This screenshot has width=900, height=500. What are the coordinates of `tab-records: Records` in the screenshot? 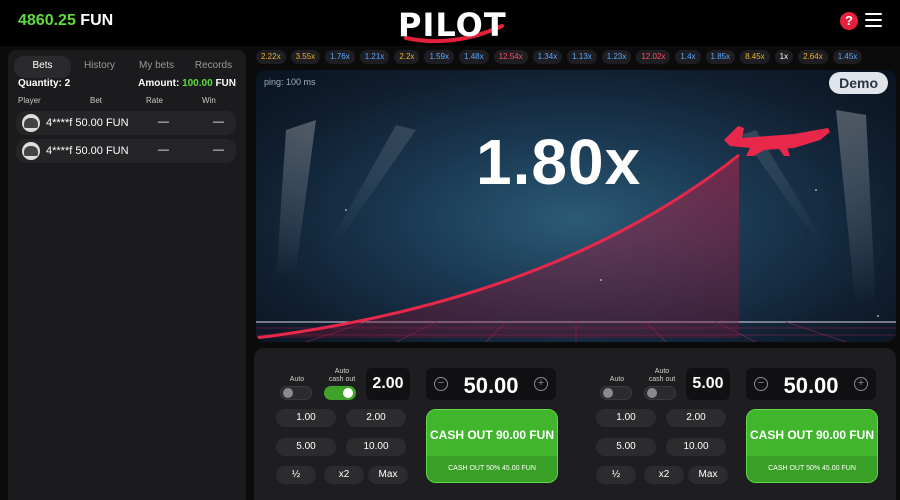 It's located at (213, 67).